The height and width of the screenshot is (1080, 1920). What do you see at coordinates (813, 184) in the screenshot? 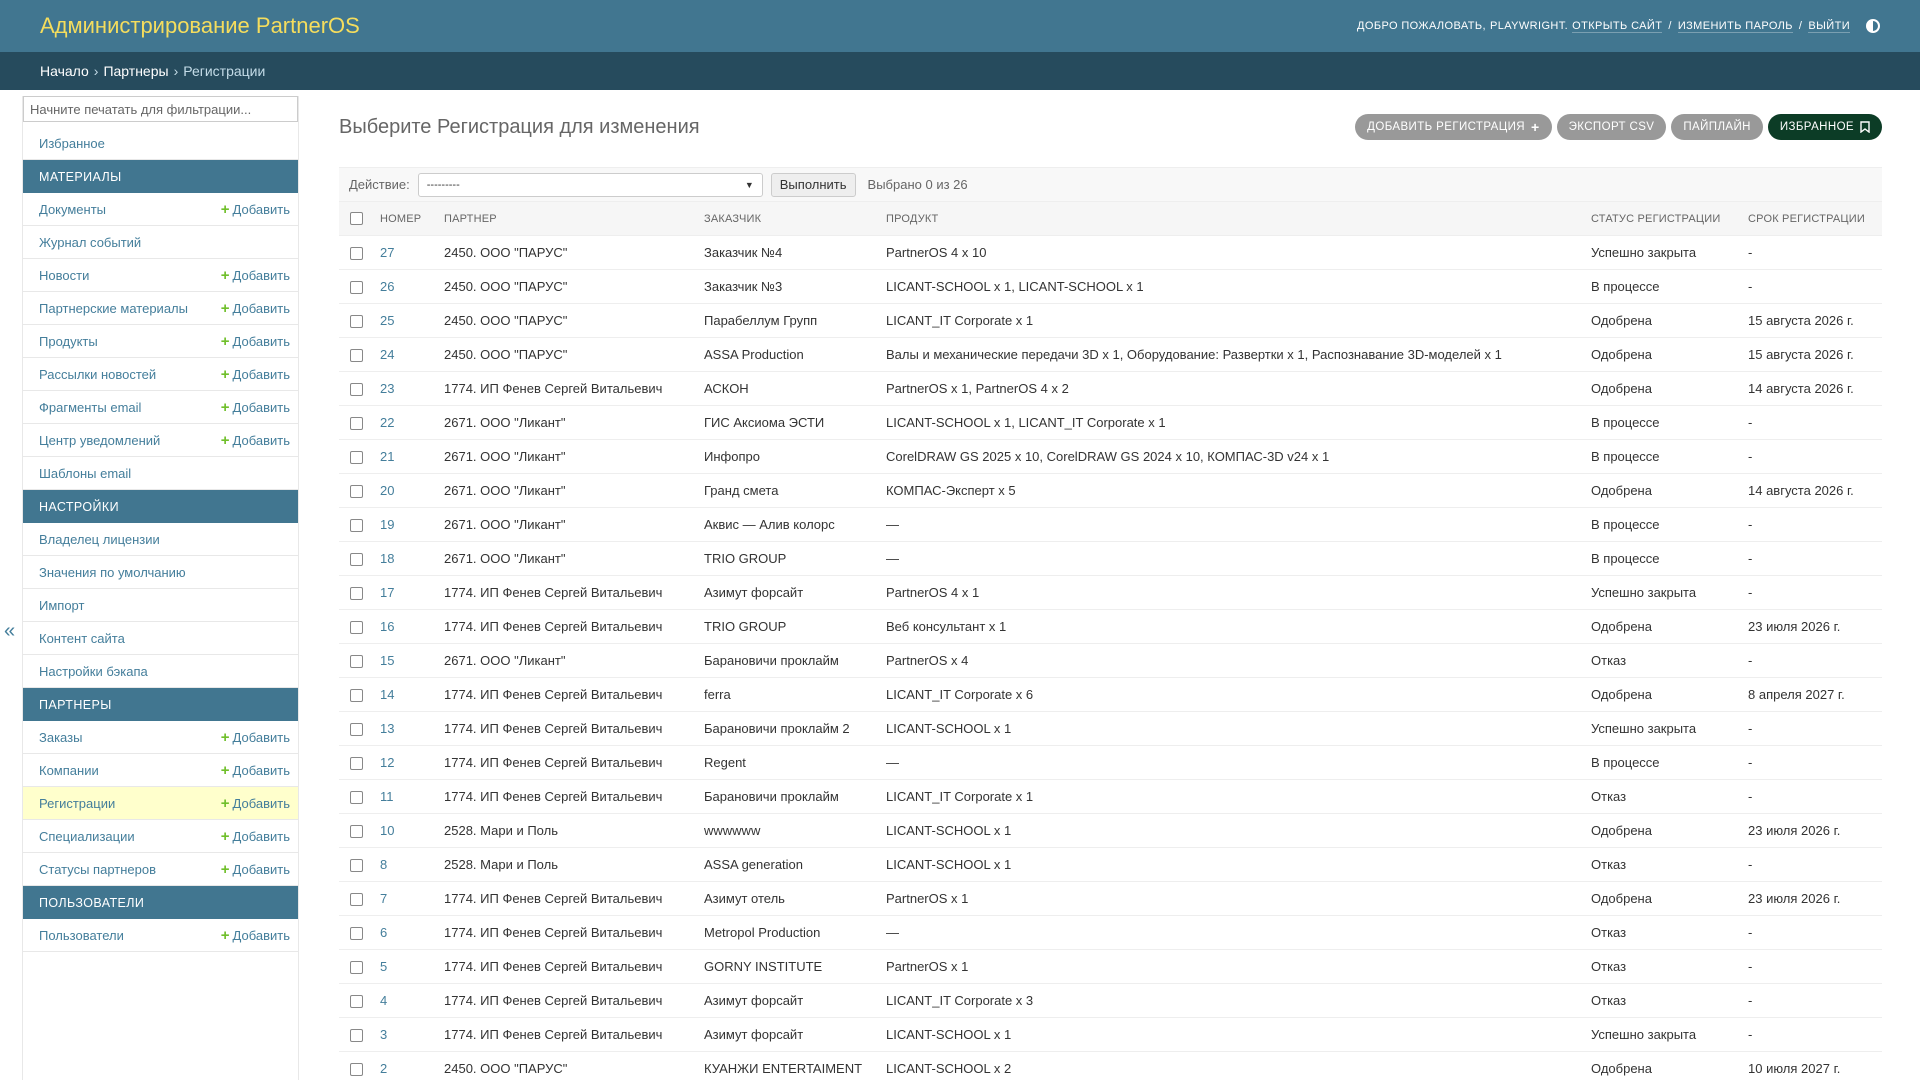
I see `run-action-button: Выполнить` at bounding box center [813, 184].